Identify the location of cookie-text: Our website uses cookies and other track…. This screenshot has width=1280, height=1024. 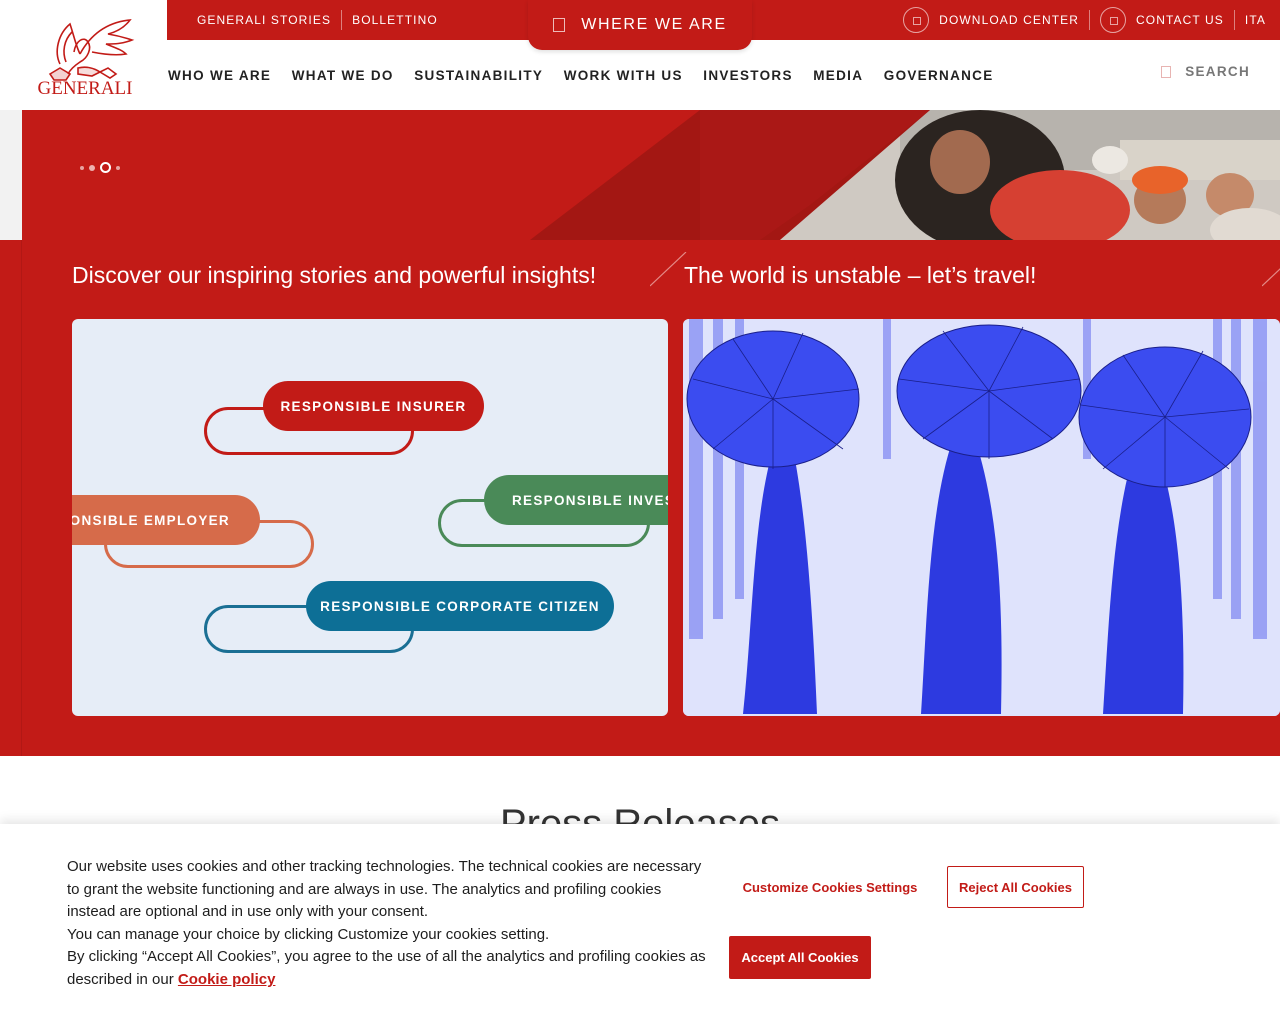
(387, 924).